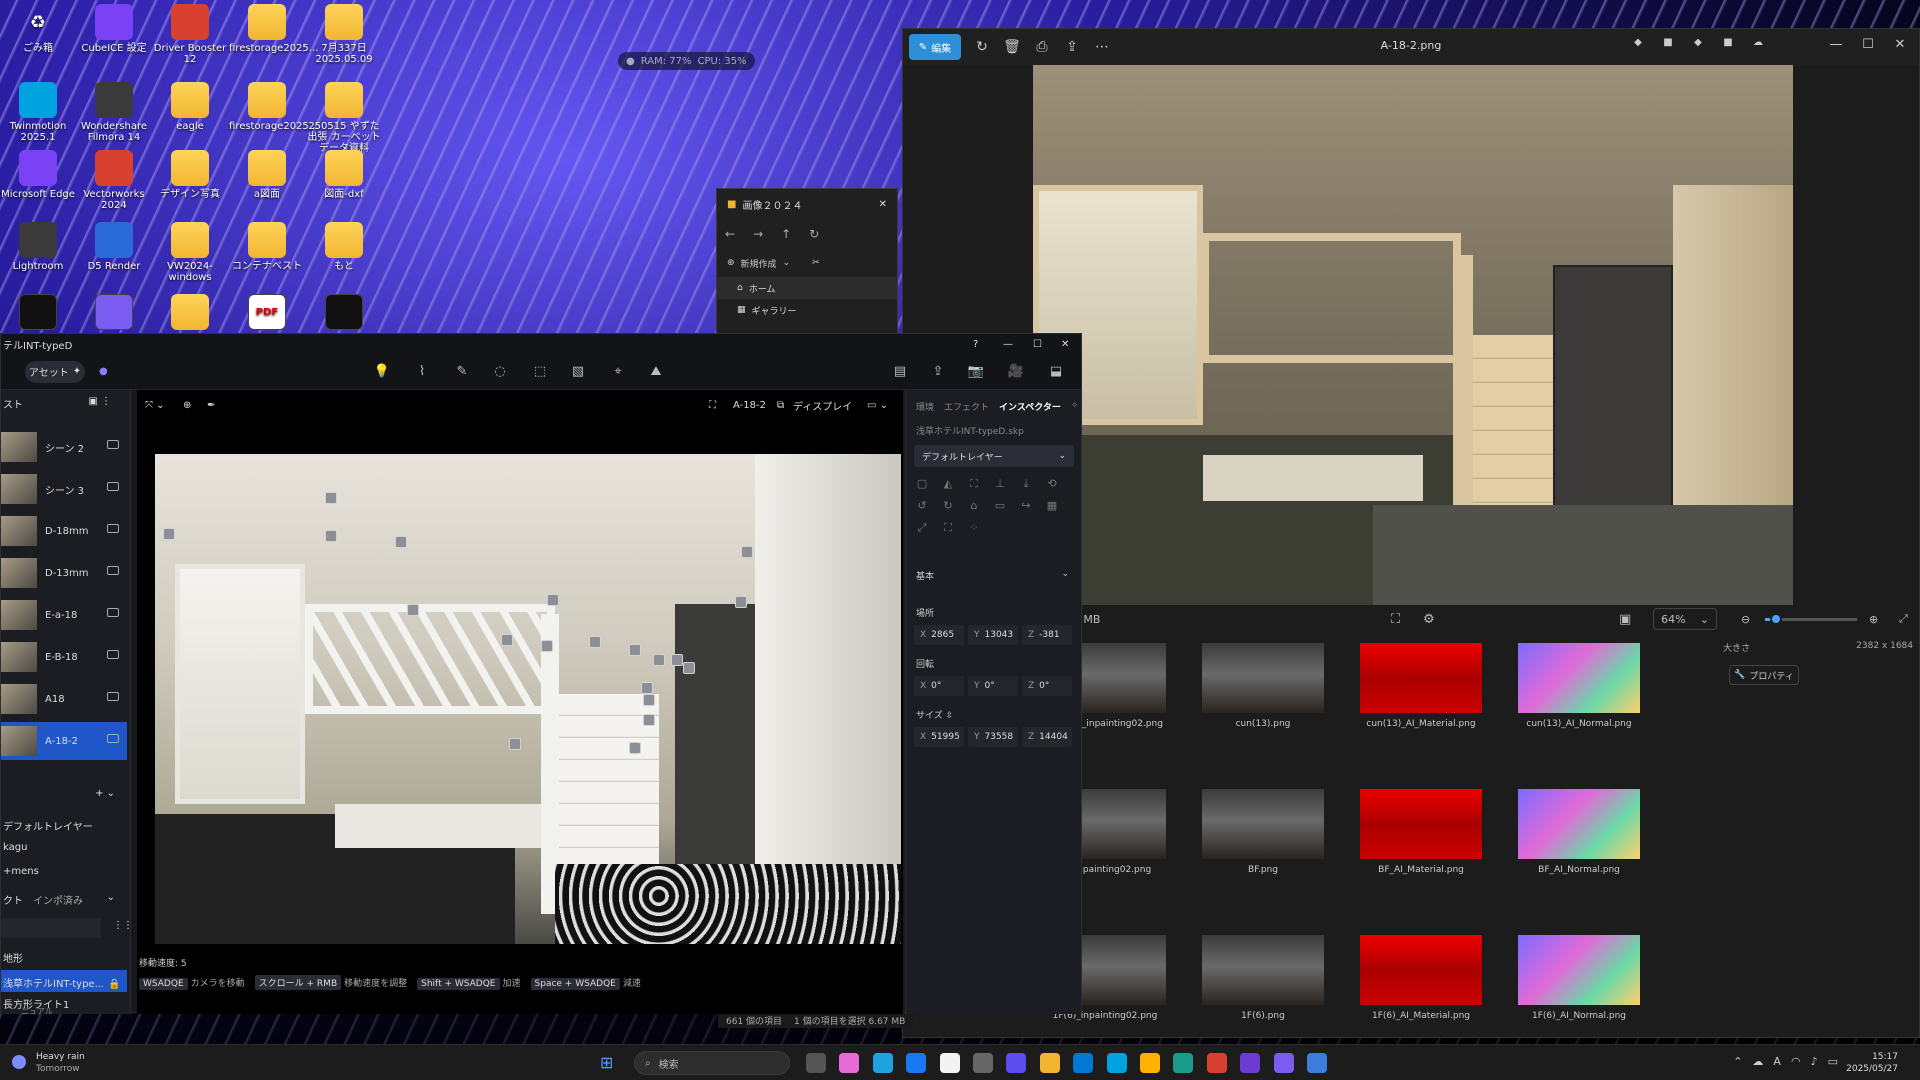 The height and width of the screenshot is (1080, 1920). I want to click on layer-dropdown: デフォルトレイヤー ⌄, so click(994, 456).